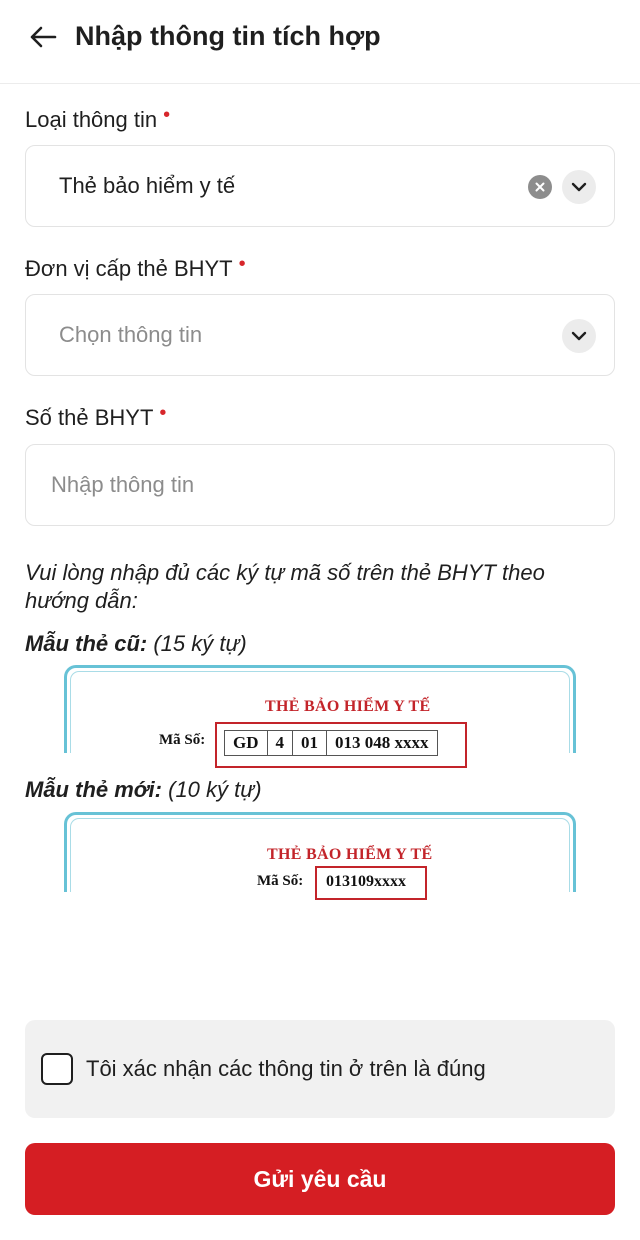 This screenshot has width=640, height=1240. What do you see at coordinates (182, 740) in the screenshot?
I see `old-card-ma-so: Mã Số:` at bounding box center [182, 740].